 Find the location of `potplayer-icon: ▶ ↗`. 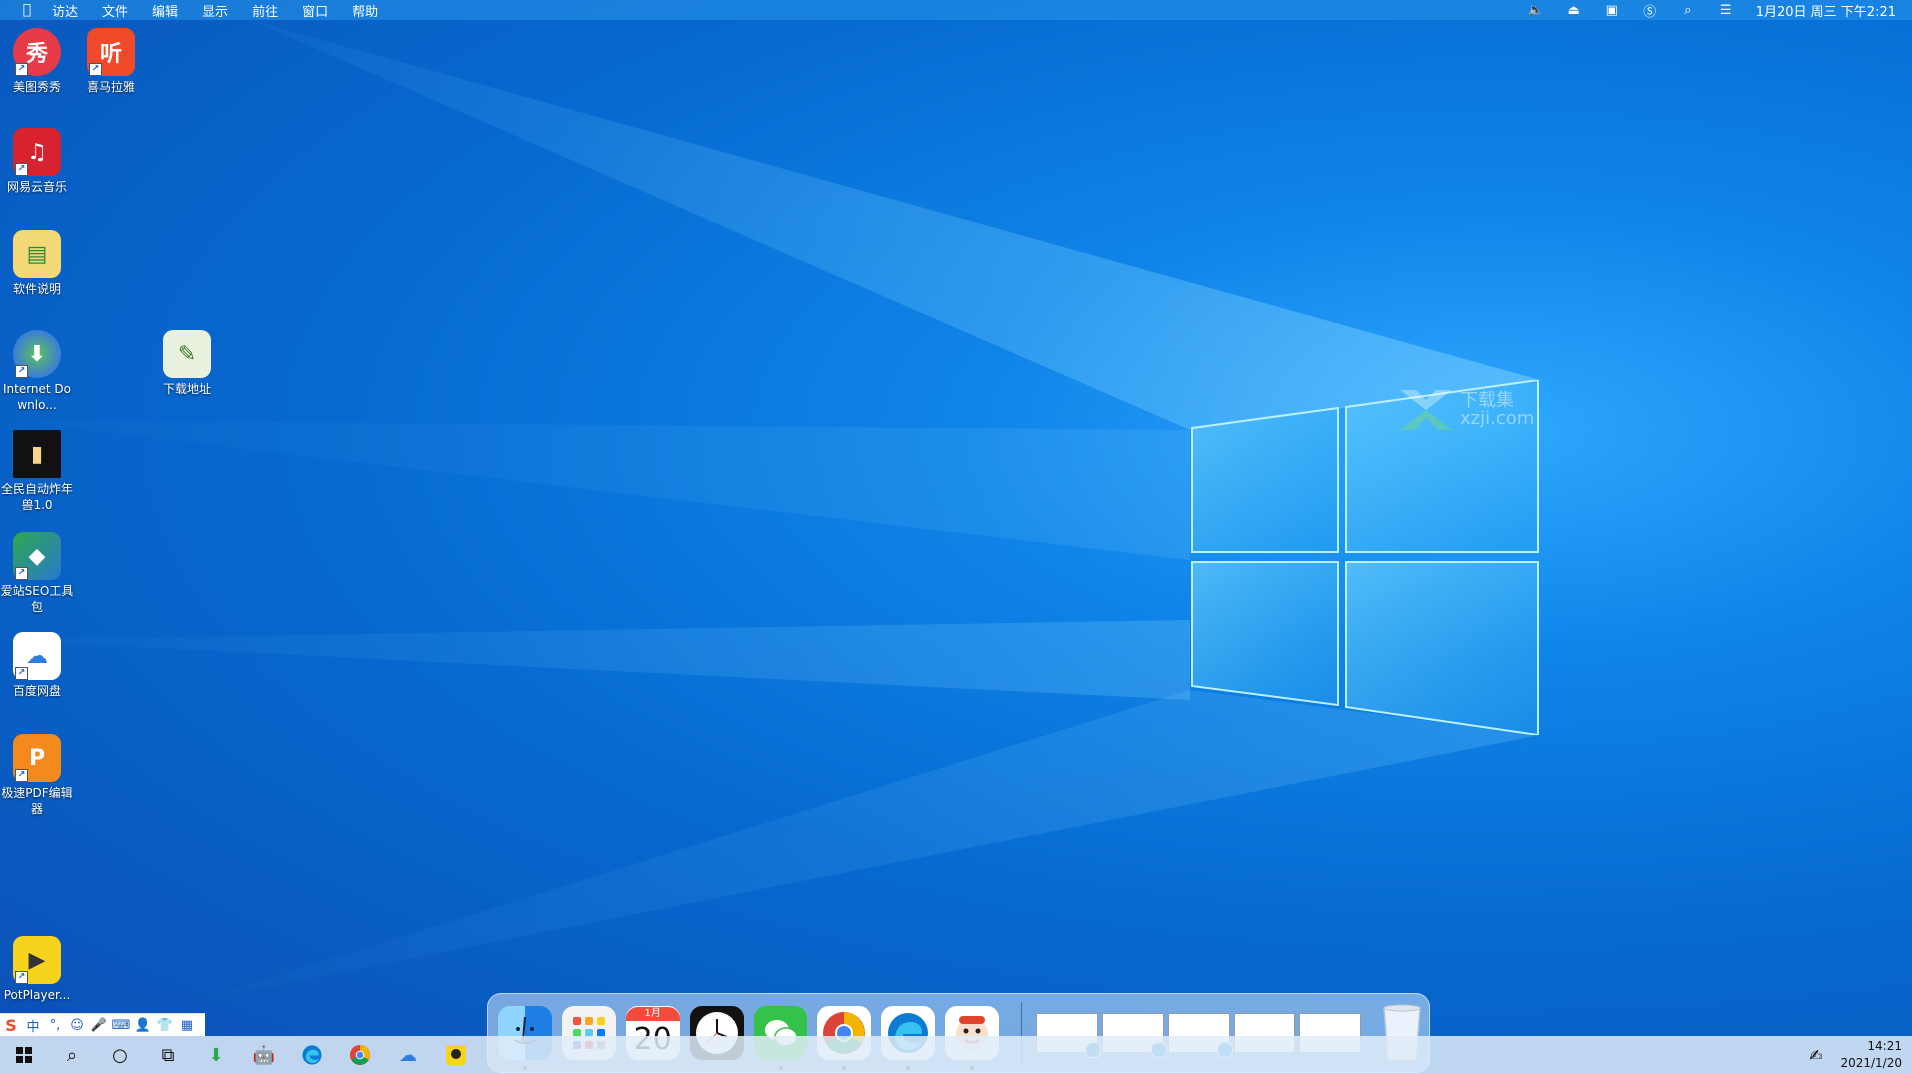

potplayer-icon: ▶ ↗ is located at coordinates (37, 960).